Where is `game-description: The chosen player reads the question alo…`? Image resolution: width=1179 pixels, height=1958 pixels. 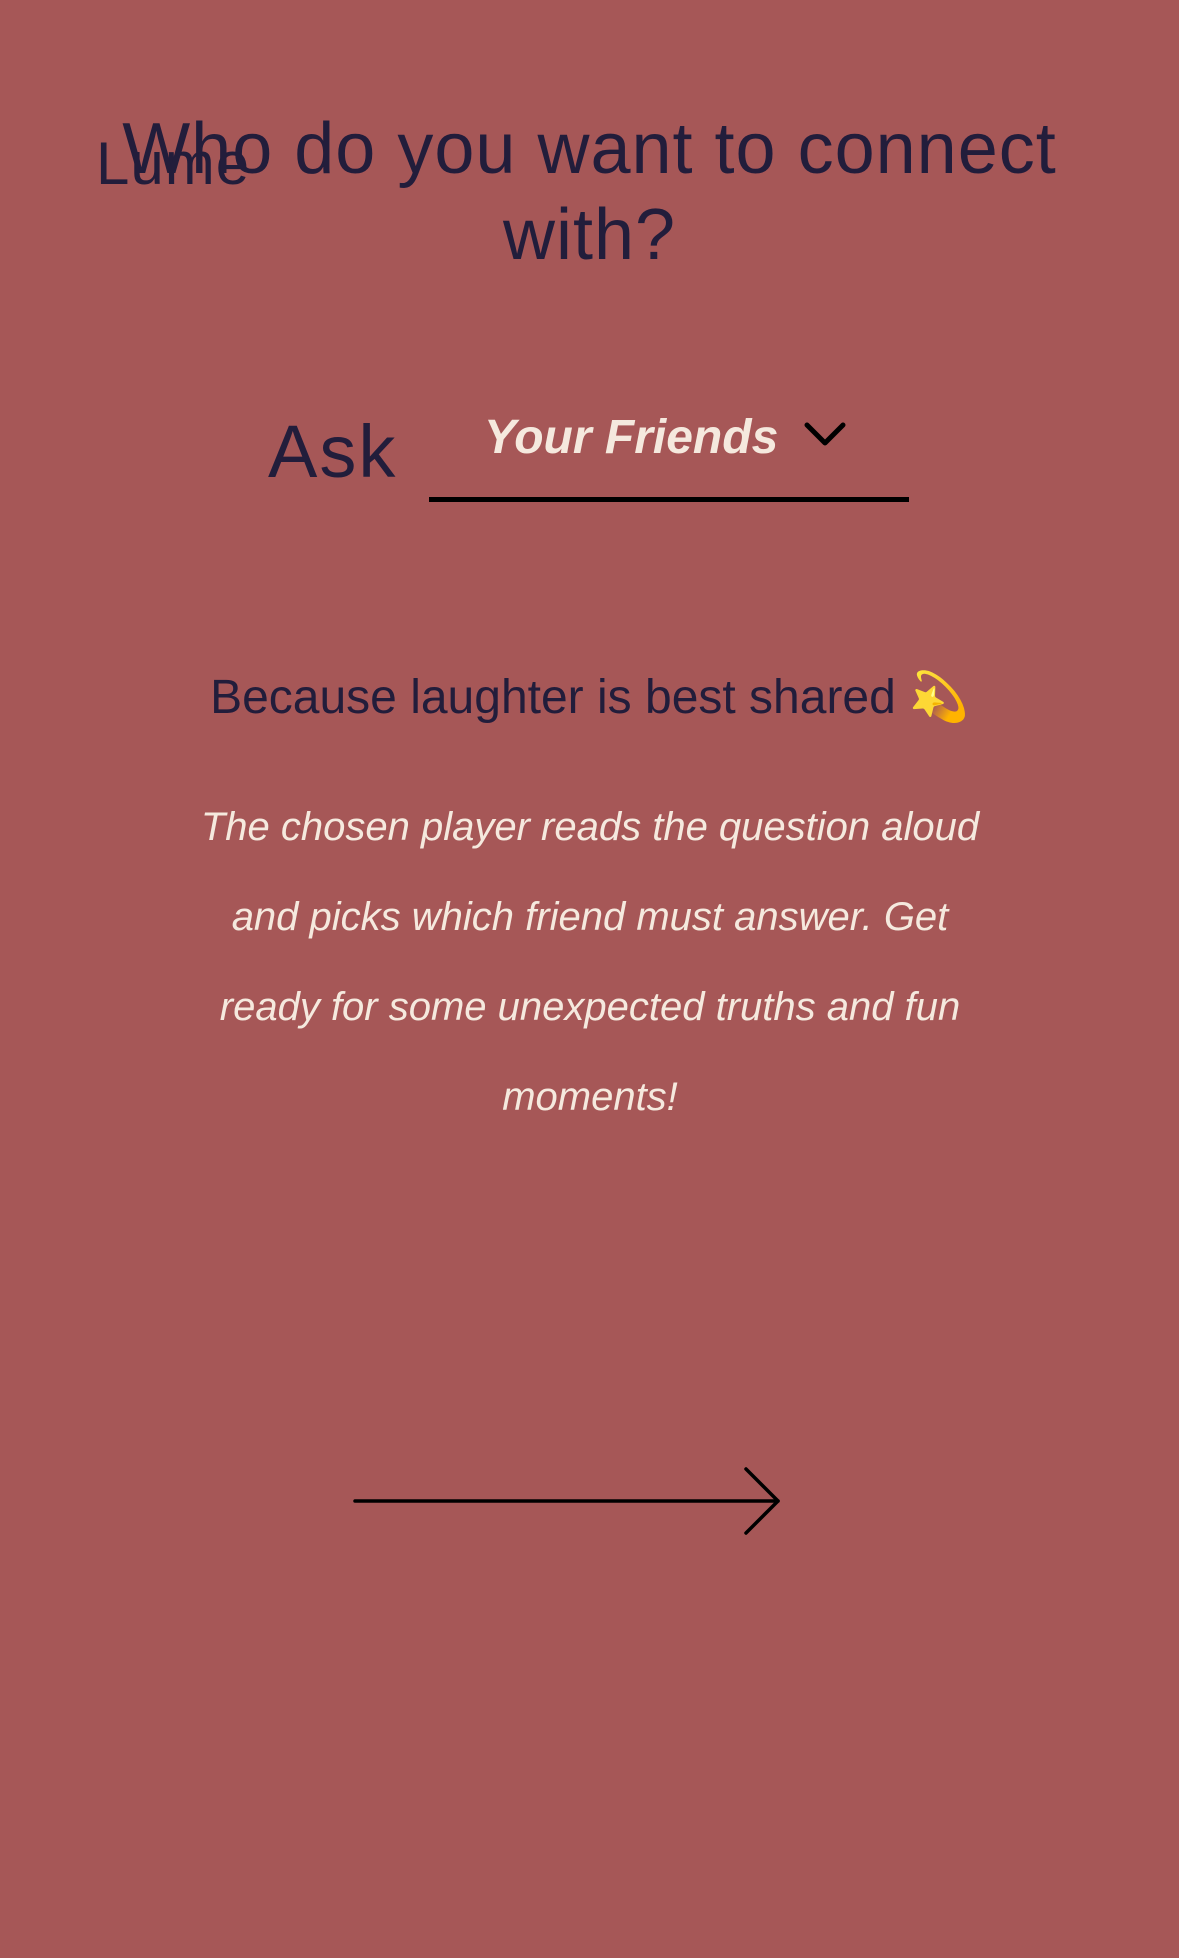 game-description: The chosen player reads the question alo… is located at coordinates (590, 962).